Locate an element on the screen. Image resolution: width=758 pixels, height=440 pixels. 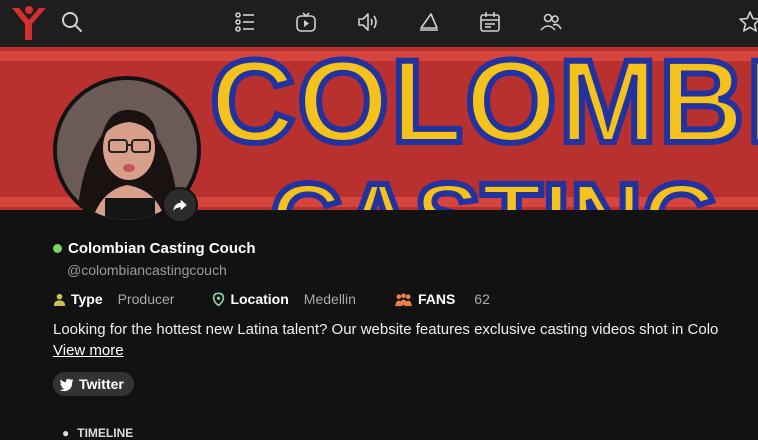
type-info: Type Producer is located at coordinates (113, 299).